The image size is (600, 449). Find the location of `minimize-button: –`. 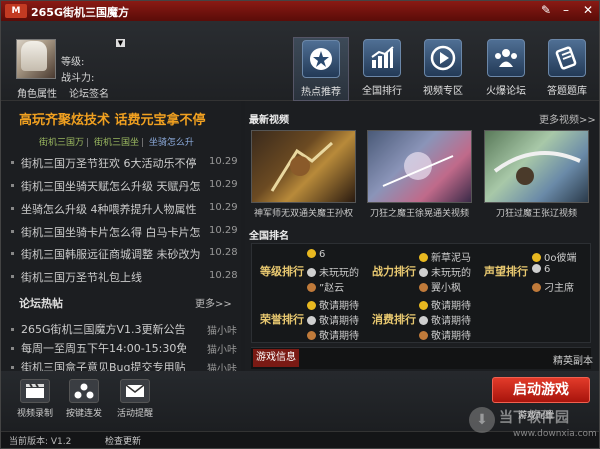

minimize-button: – is located at coordinates (566, 10).